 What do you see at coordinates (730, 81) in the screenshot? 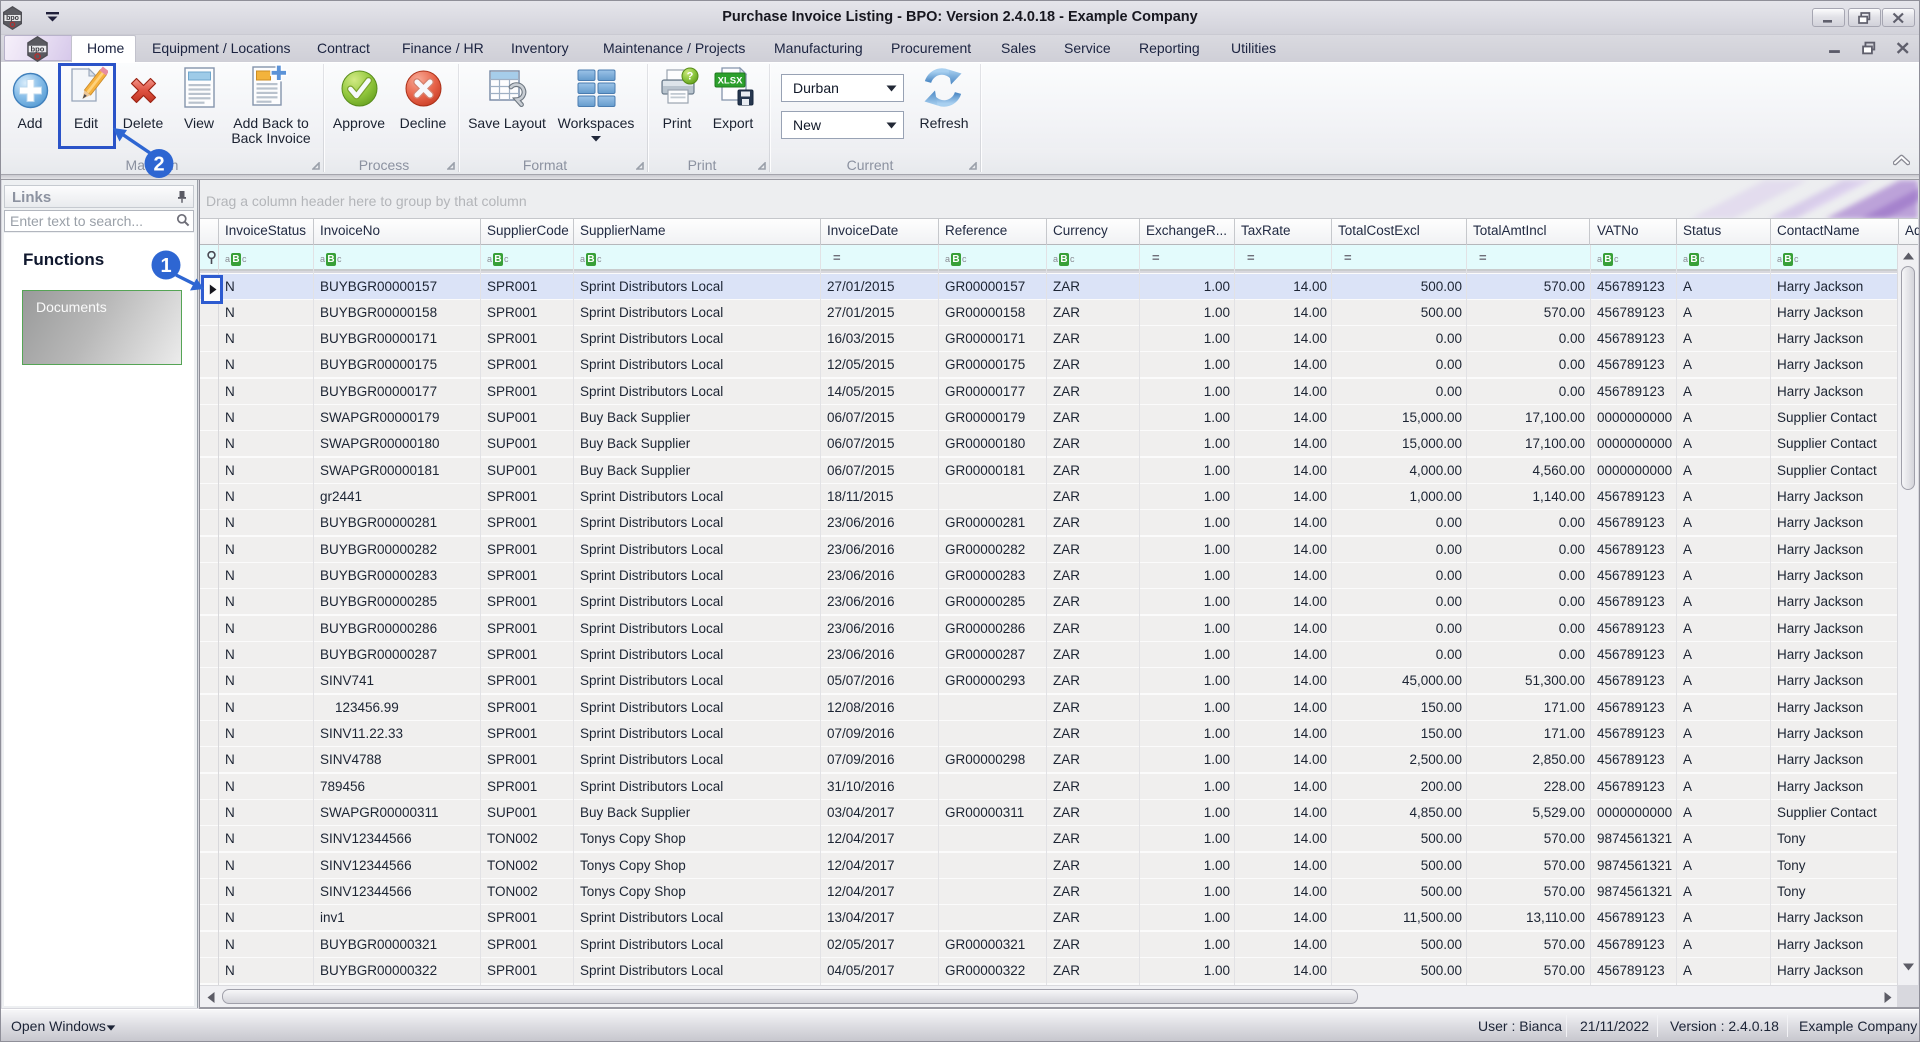
I see `svg-text: XLSX` at bounding box center [730, 81].